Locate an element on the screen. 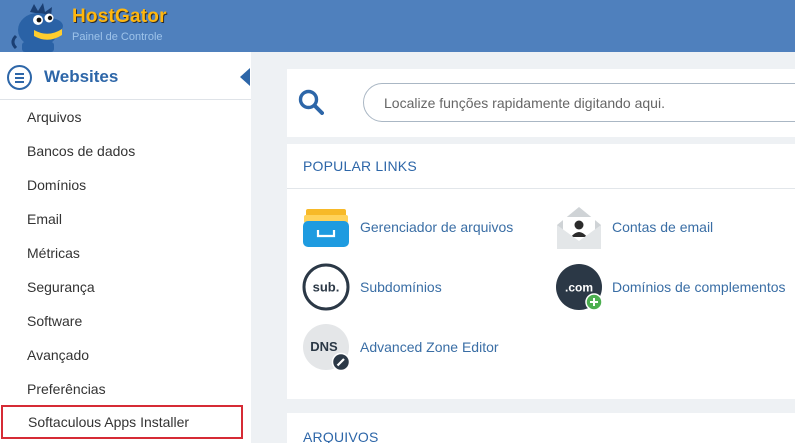 Image resolution: width=795 pixels, height=443 pixels. sidebar-item-softaculous: Softaculous Apps Installer is located at coordinates (122, 422).